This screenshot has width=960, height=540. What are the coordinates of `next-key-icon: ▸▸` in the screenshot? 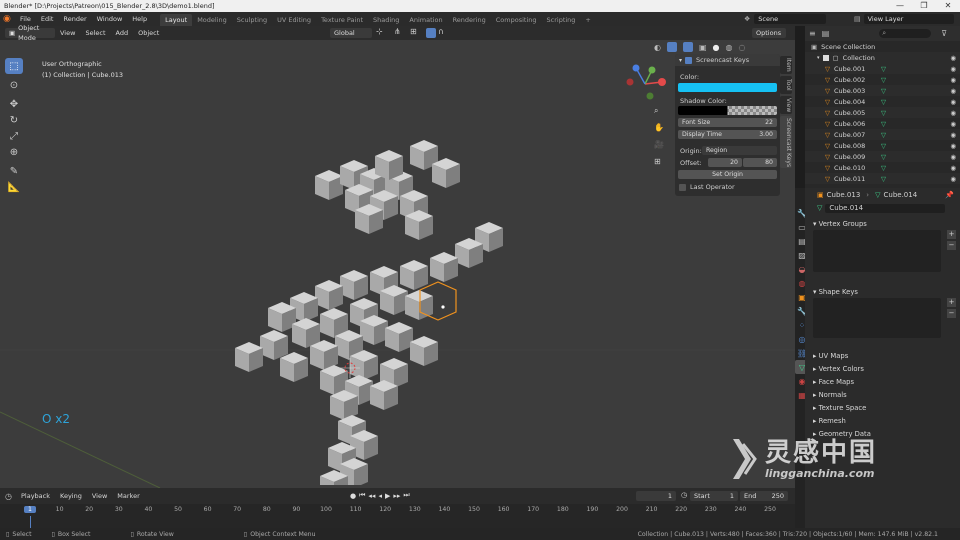 It's located at (396, 496).